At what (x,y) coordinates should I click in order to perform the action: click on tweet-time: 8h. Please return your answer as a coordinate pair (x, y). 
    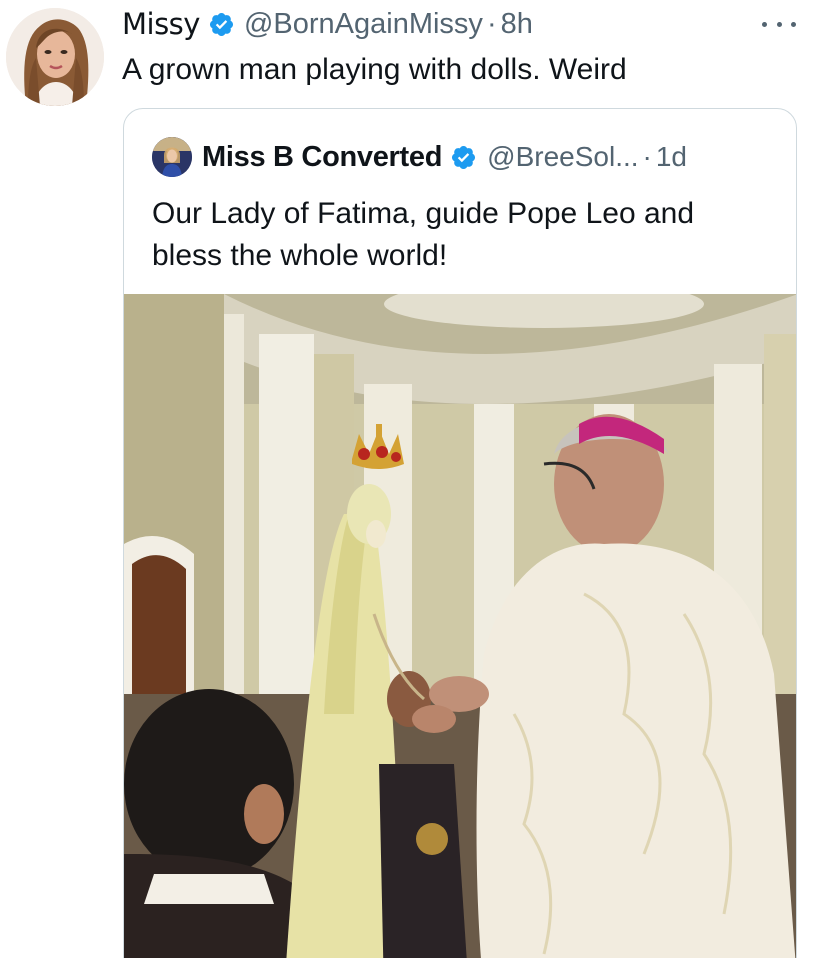
    Looking at the image, I should click on (517, 24).